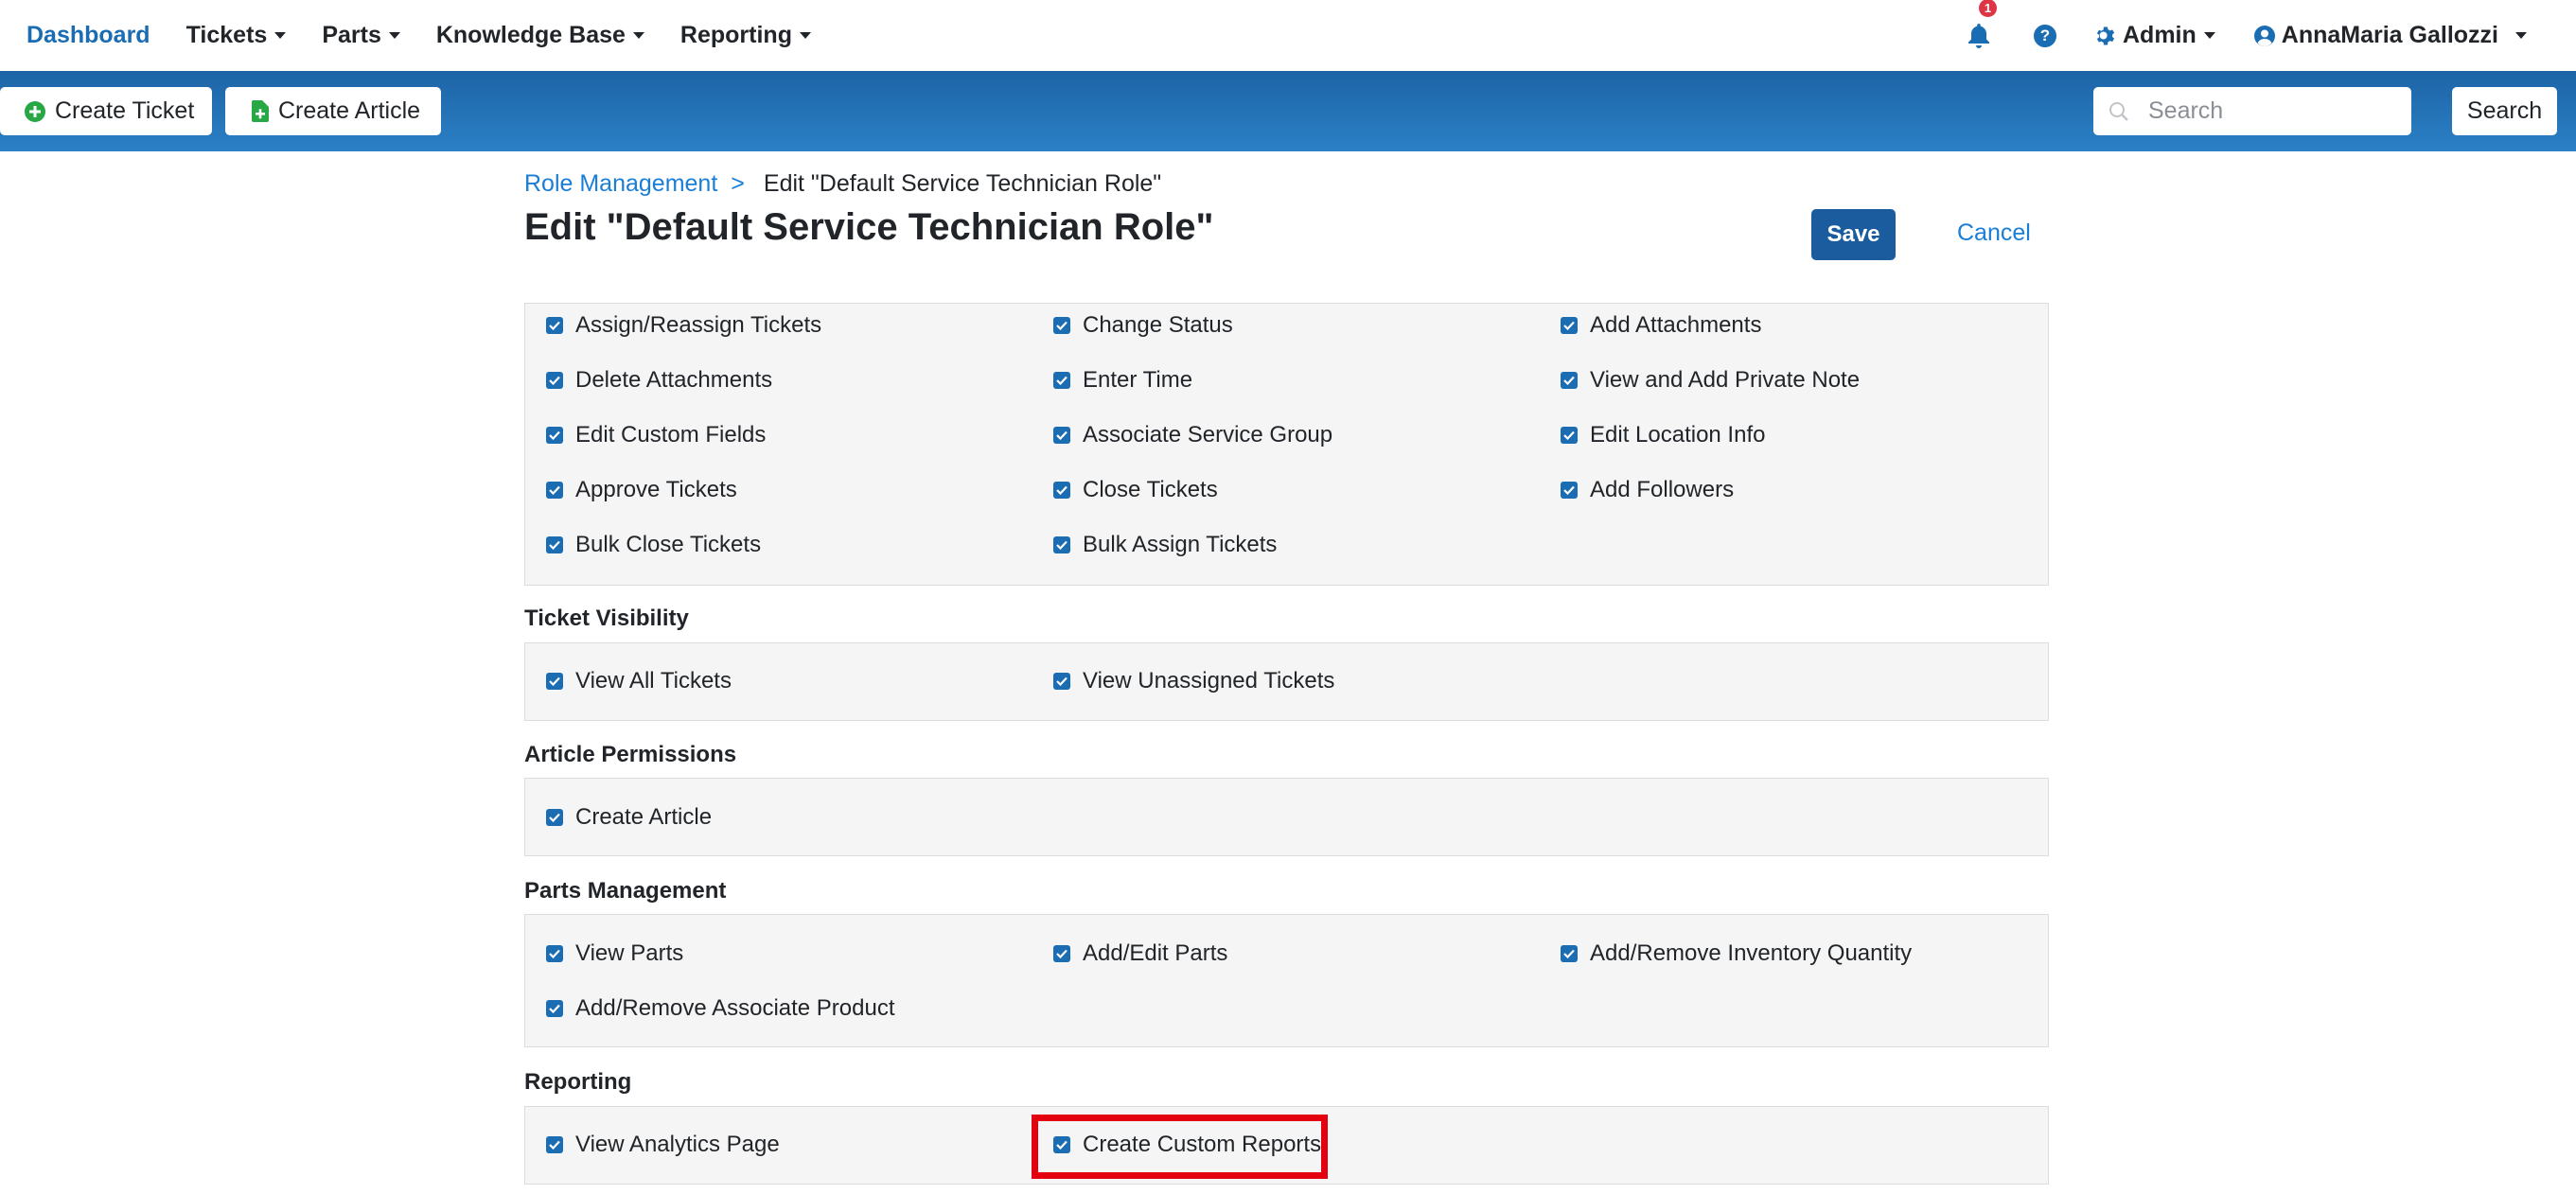 This screenshot has height=1194, width=2576. I want to click on perm-enter-time: Enter Time, so click(1122, 380).